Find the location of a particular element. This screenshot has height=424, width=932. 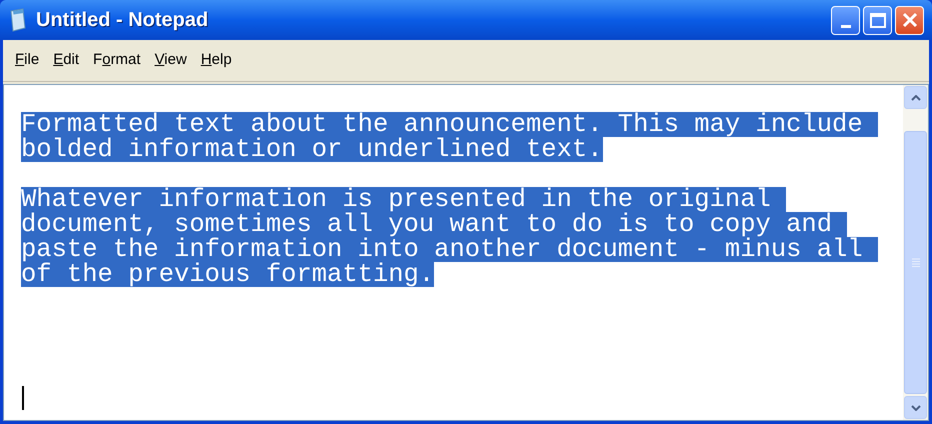

menu-item: View is located at coordinates (170, 60).